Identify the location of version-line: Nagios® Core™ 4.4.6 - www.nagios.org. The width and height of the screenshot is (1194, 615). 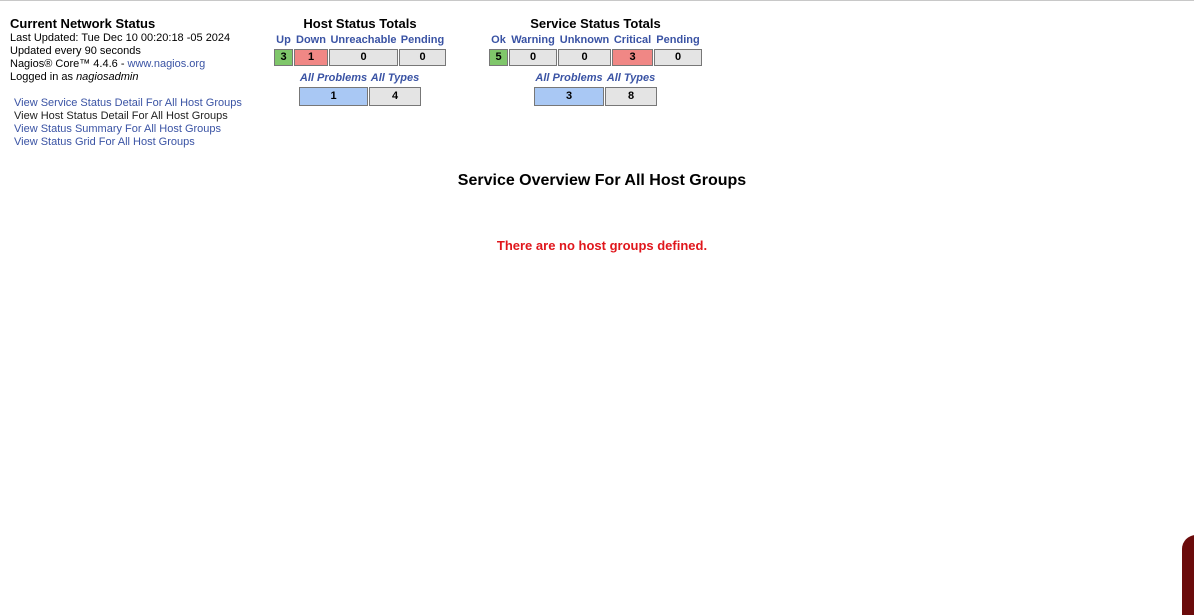
(120, 64).